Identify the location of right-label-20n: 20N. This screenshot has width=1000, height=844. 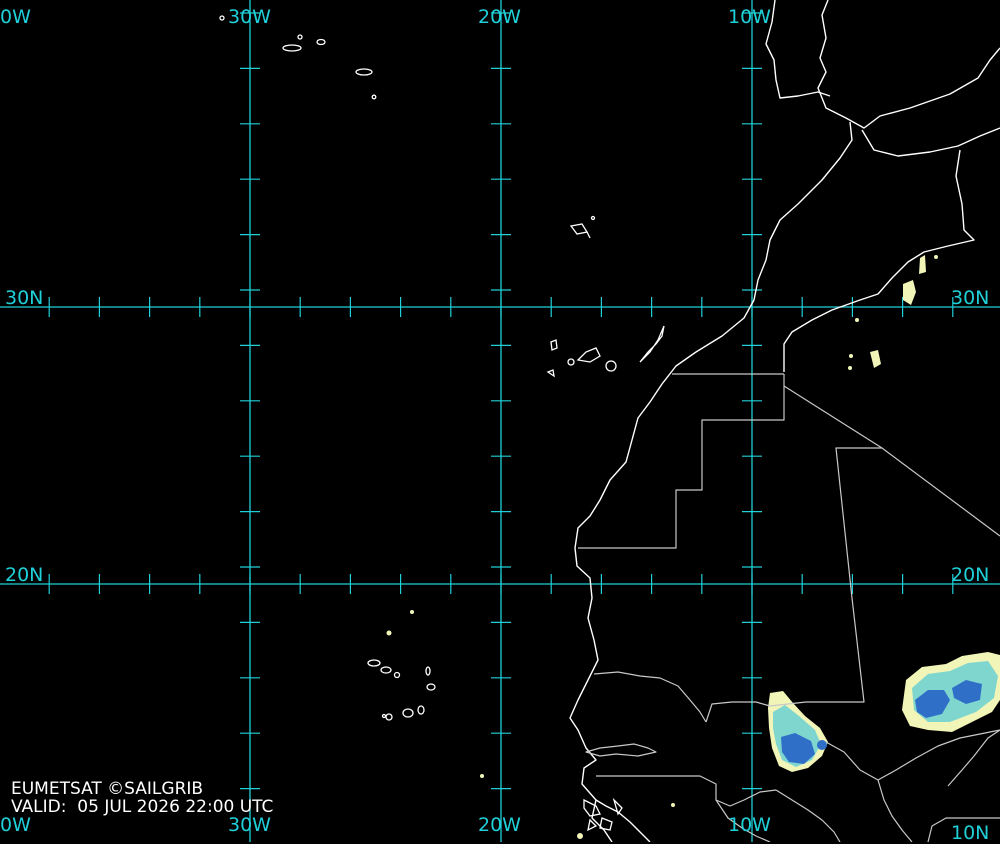
(970, 575).